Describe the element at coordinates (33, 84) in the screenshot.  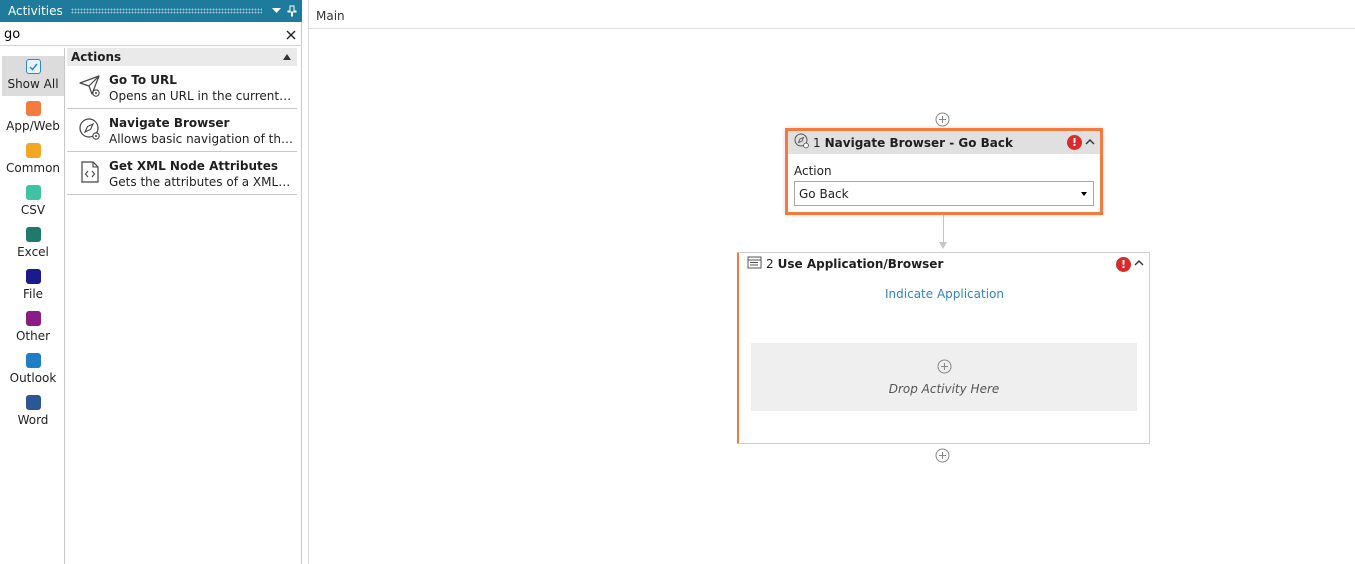
I see `category-label: Show All` at that location.